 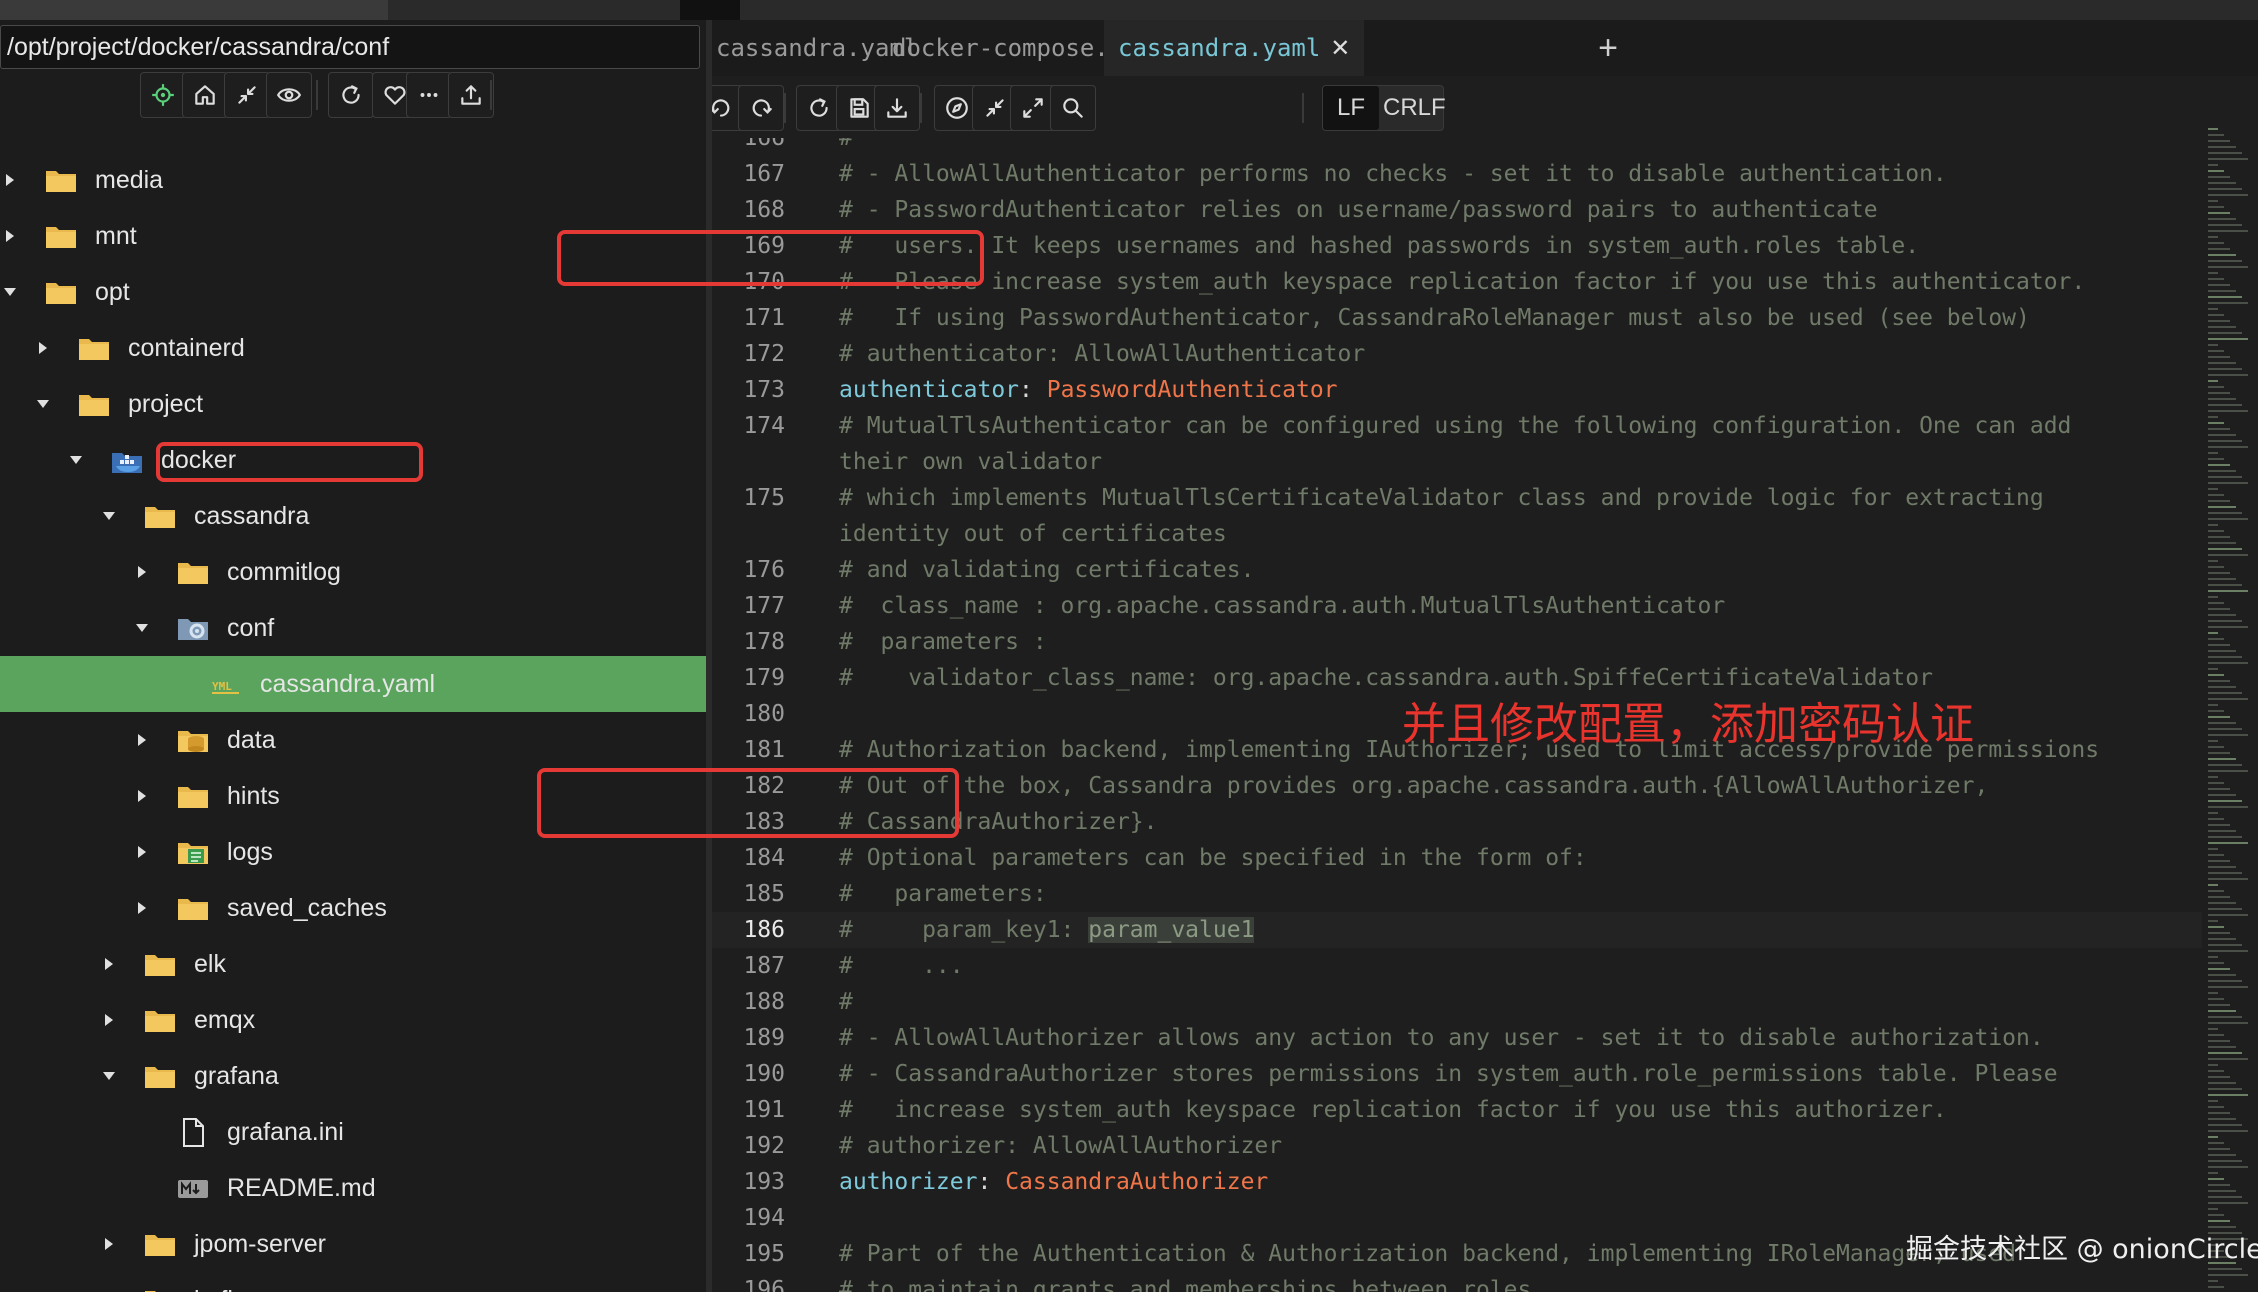 What do you see at coordinates (353, 1076) in the screenshot?
I see `tree-folder-row: grafana` at bounding box center [353, 1076].